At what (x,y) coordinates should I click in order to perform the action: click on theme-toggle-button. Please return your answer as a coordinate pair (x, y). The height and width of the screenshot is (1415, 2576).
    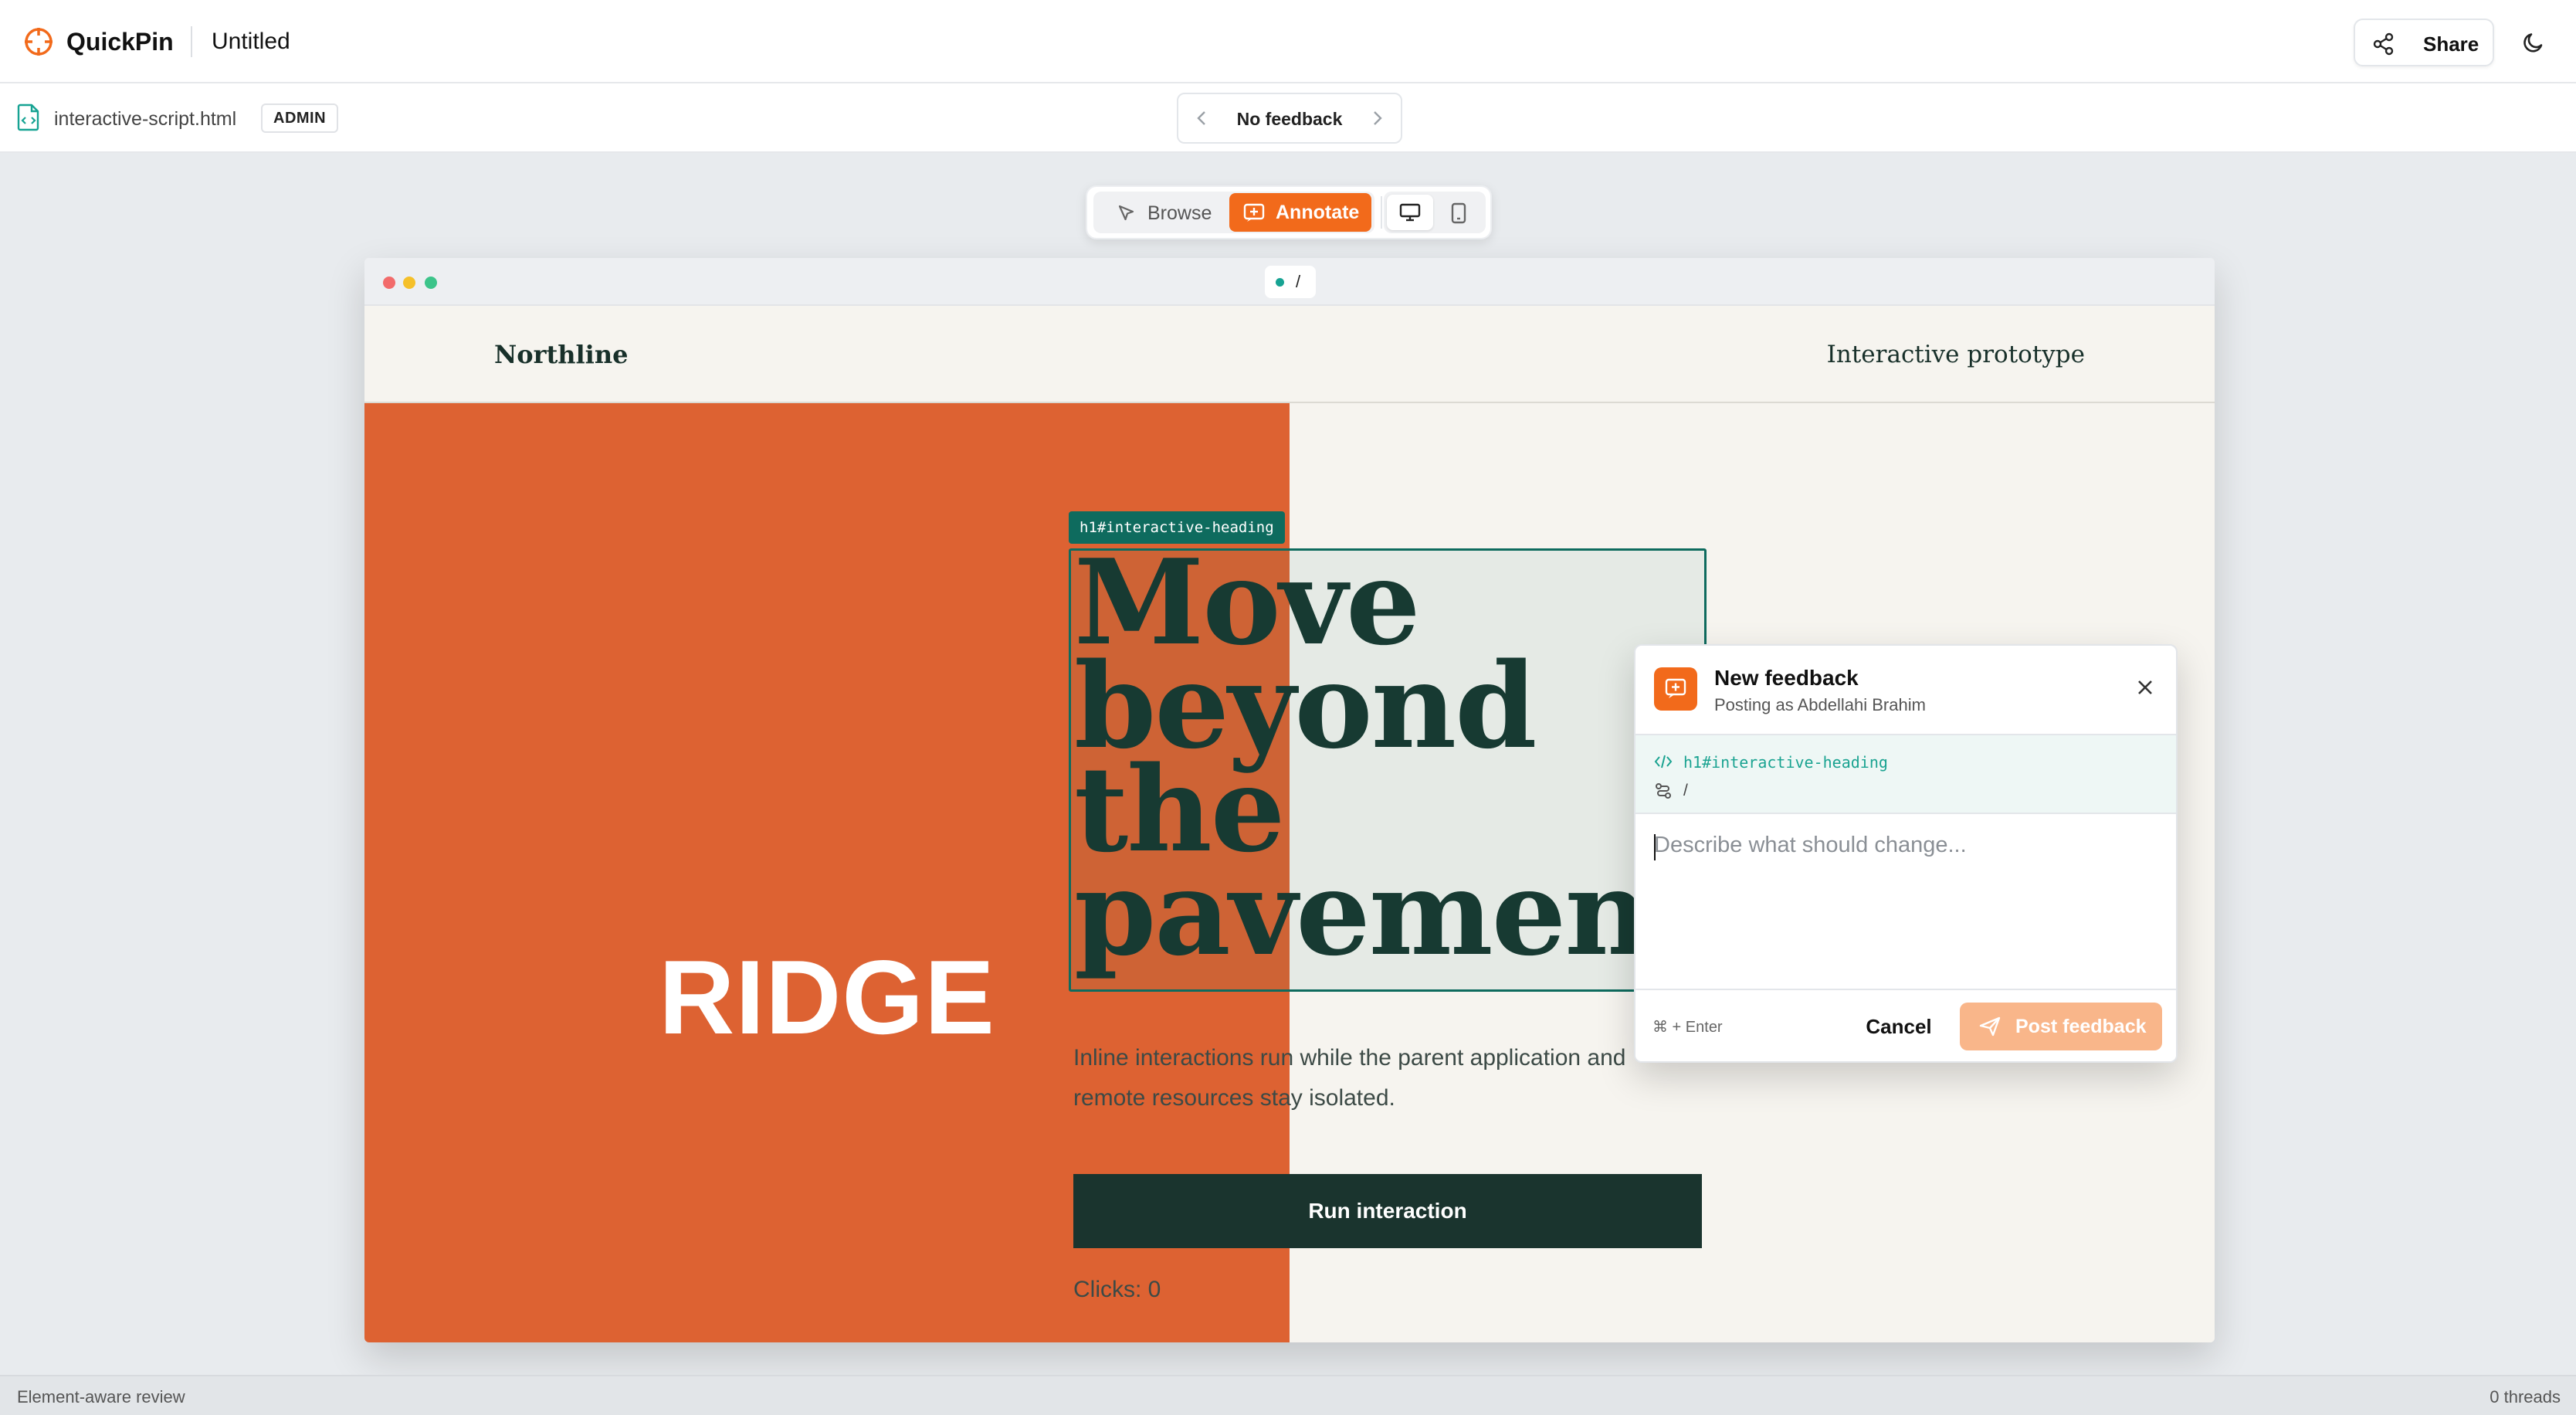
    Looking at the image, I should click on (2533, 42).